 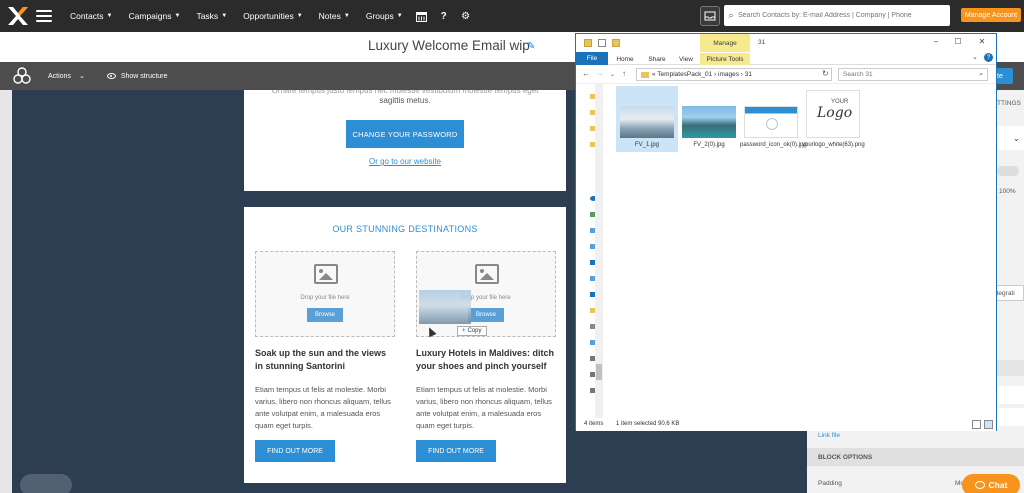 I want to click on address-bar: « TemplatesPack_01 › images › 31, so click(x=734, y=74).